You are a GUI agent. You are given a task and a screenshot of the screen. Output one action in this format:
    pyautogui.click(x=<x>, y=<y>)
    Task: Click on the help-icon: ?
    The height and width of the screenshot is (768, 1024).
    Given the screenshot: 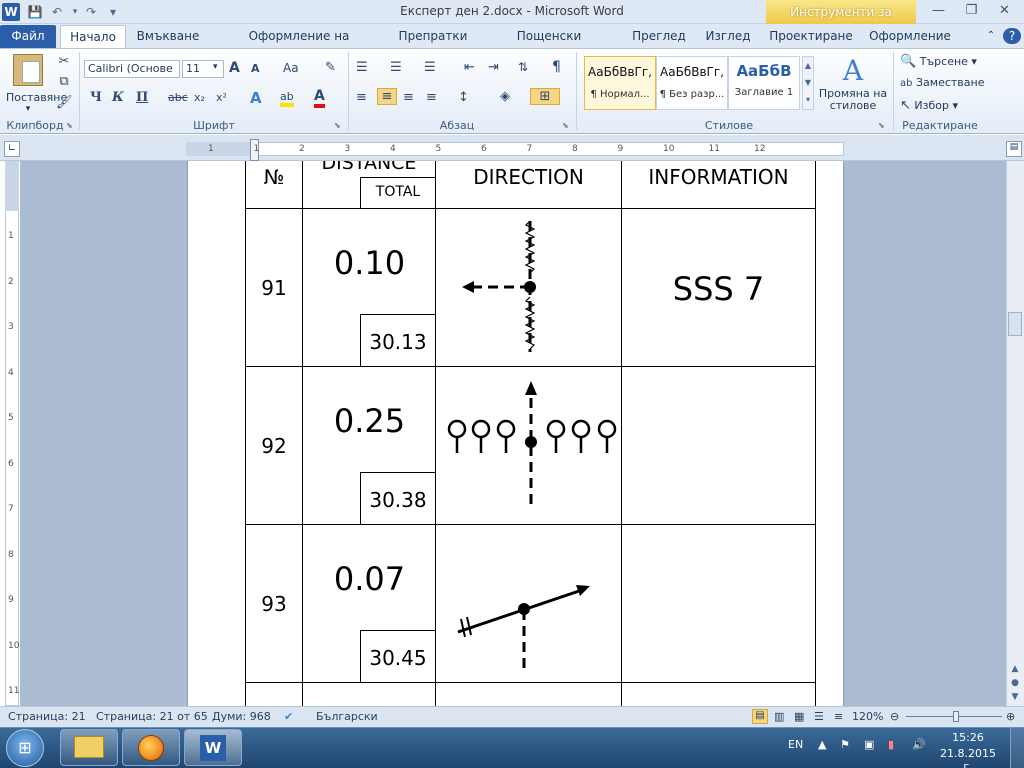 What is the action you would take?
    pyautogui.click(x=1012, y=36)
    